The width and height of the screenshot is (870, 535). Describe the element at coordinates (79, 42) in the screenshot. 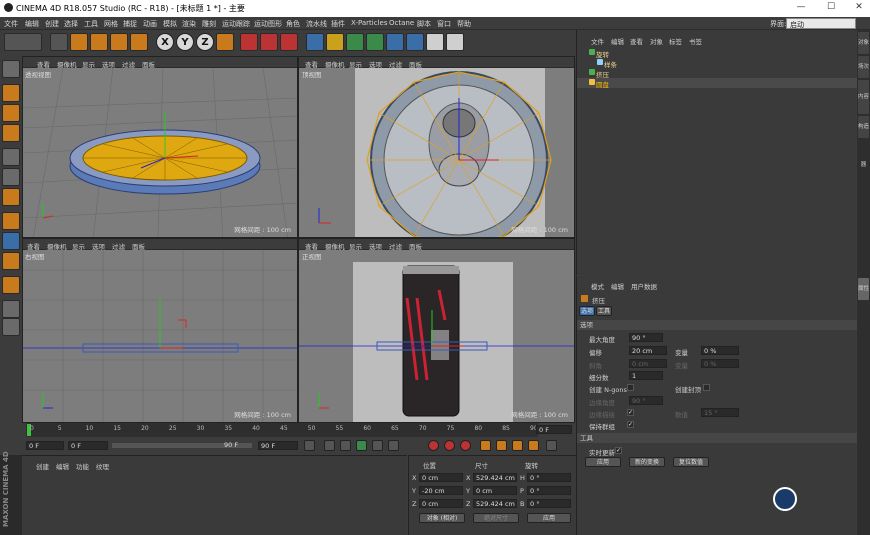

I see `move-tool-icon` at that location.